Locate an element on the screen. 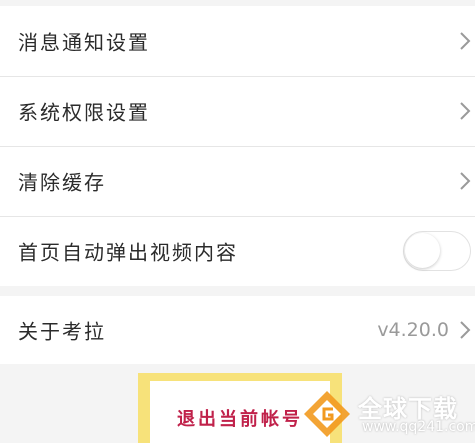  version-text: v4.20.0 is located at coordinates (413, 330).